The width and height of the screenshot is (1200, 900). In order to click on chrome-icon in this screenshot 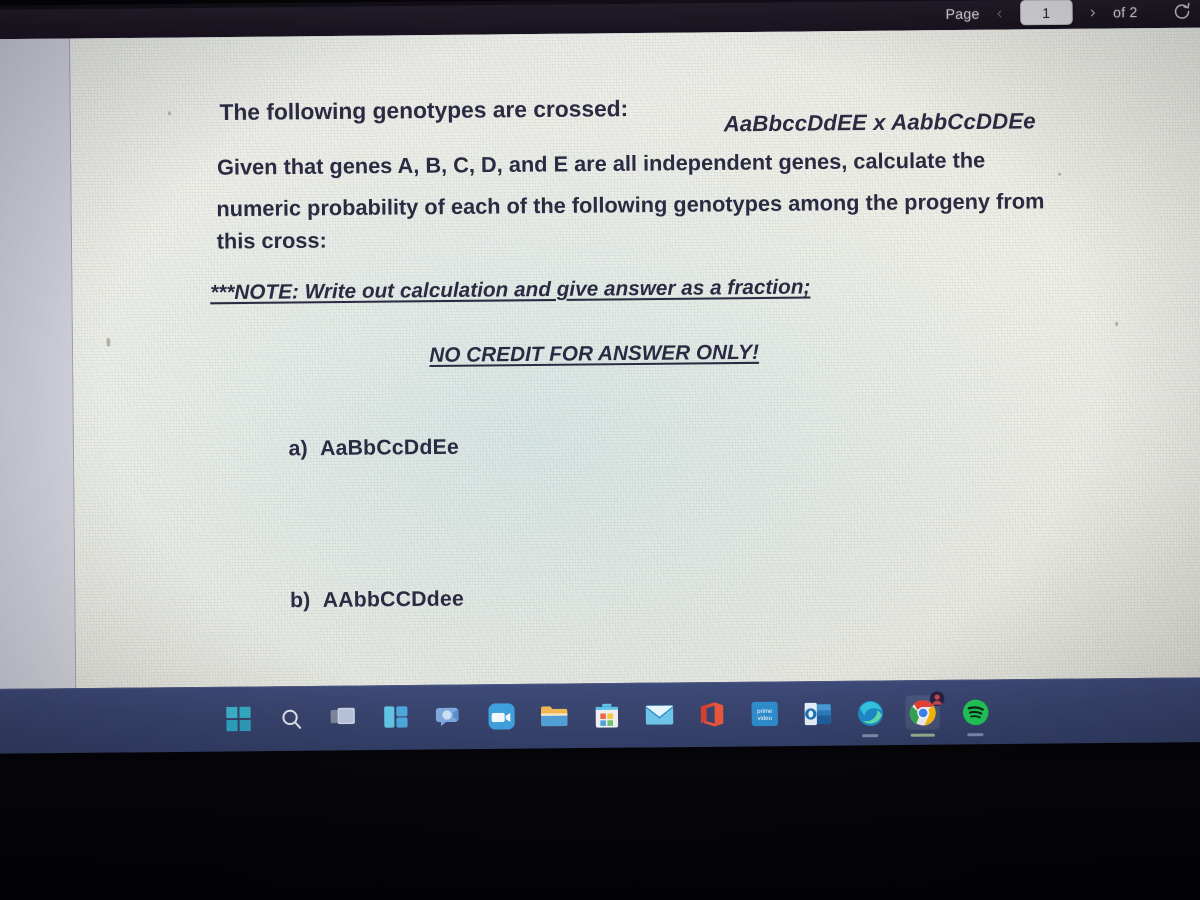, I will do `click(925, 714)`.